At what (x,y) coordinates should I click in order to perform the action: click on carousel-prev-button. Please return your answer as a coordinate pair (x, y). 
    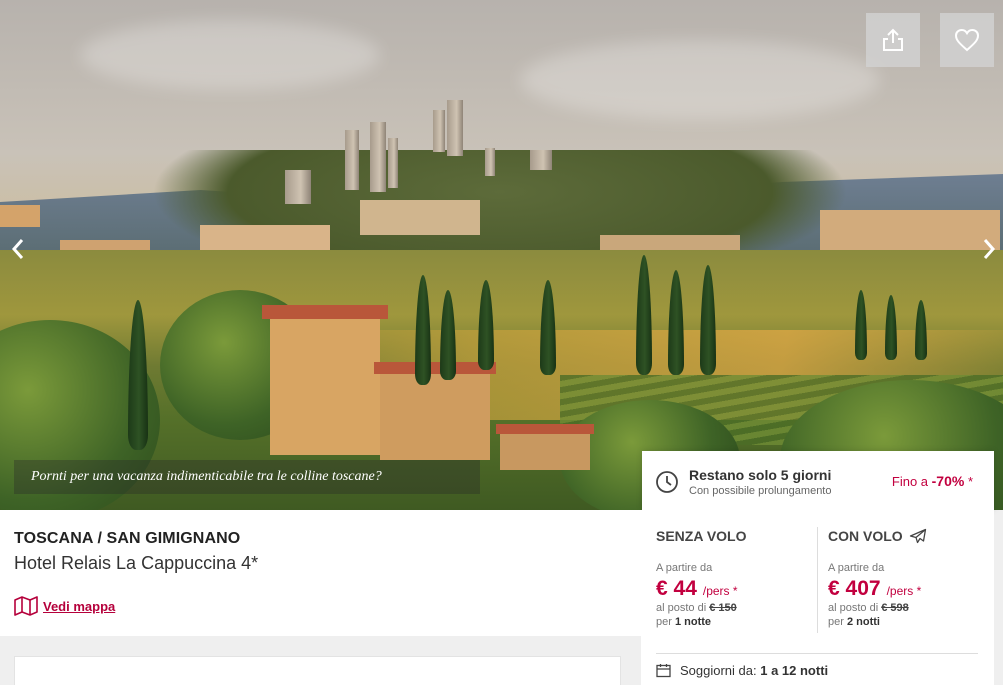
    Looking at the image, I should click on (18, 251).